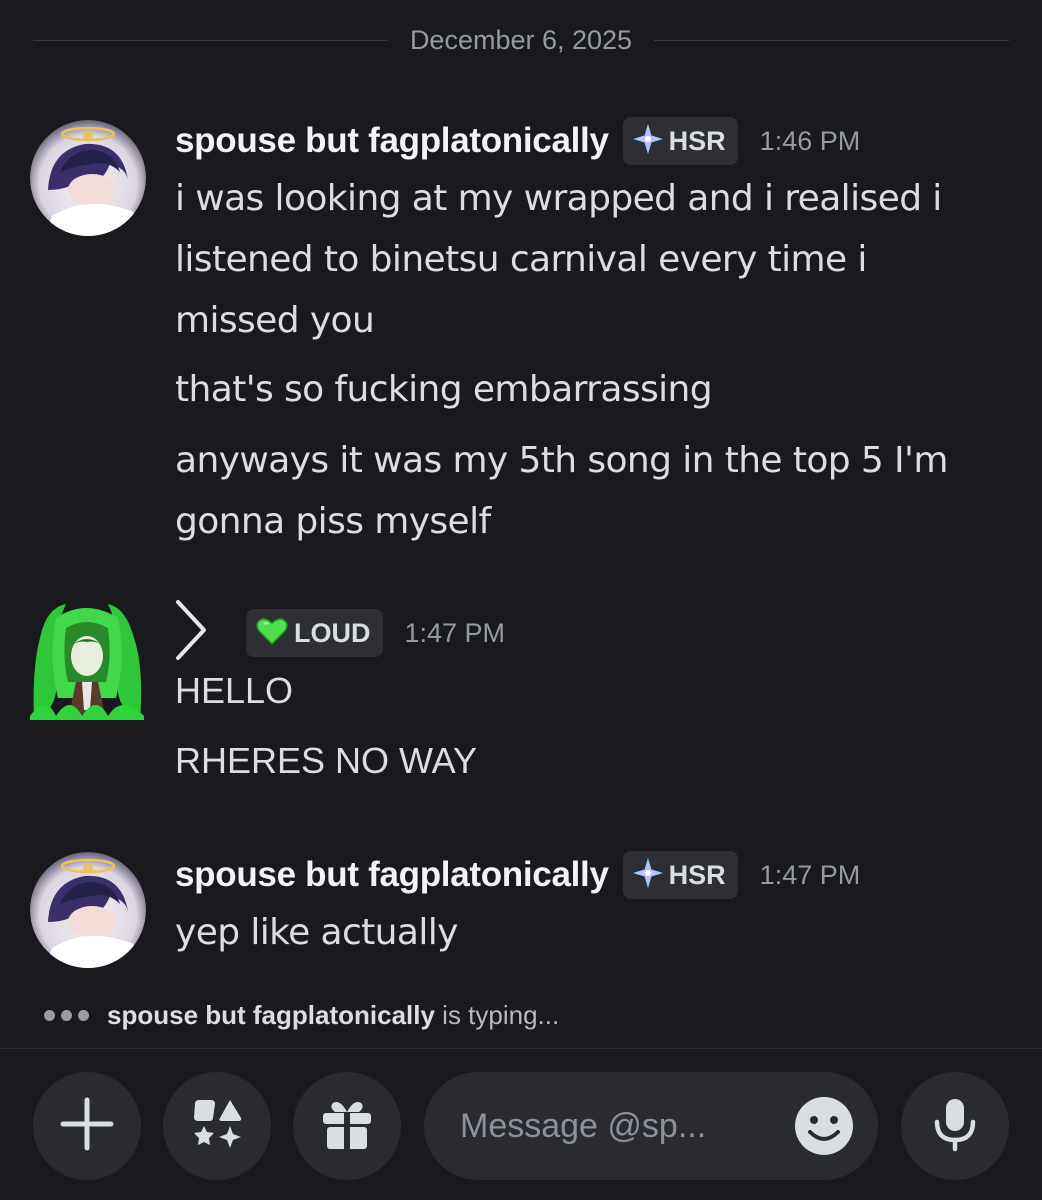 The height and width of the screenshot is (1200, 1042). Describe the element at coordinates (234, 690) in the screenshot. I see `message-line: HELLO` at that location.